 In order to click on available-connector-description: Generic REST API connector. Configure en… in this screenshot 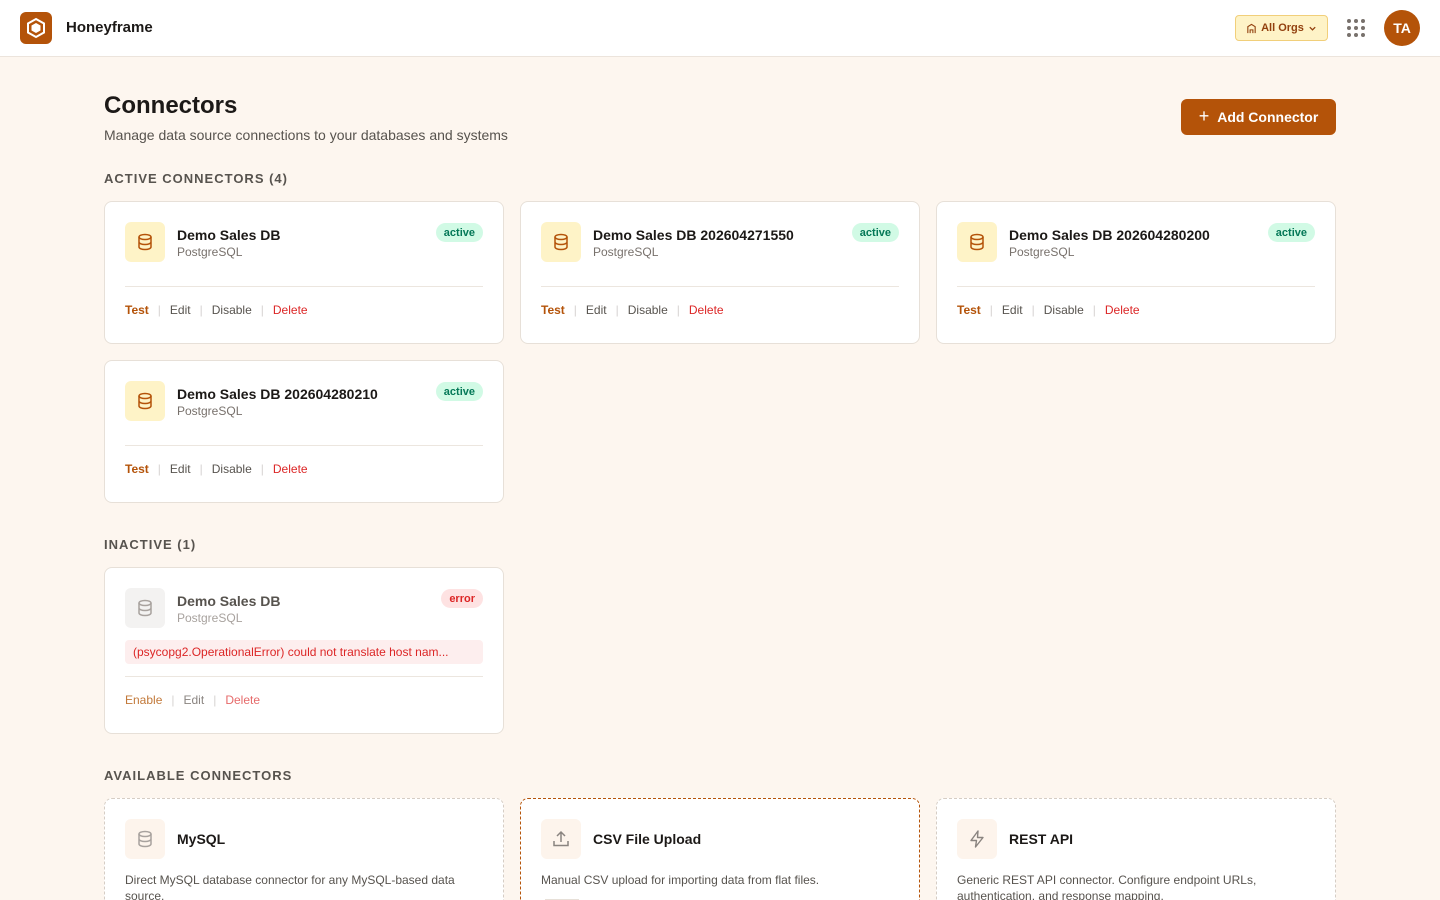, I will do `click(1107, 886)`.